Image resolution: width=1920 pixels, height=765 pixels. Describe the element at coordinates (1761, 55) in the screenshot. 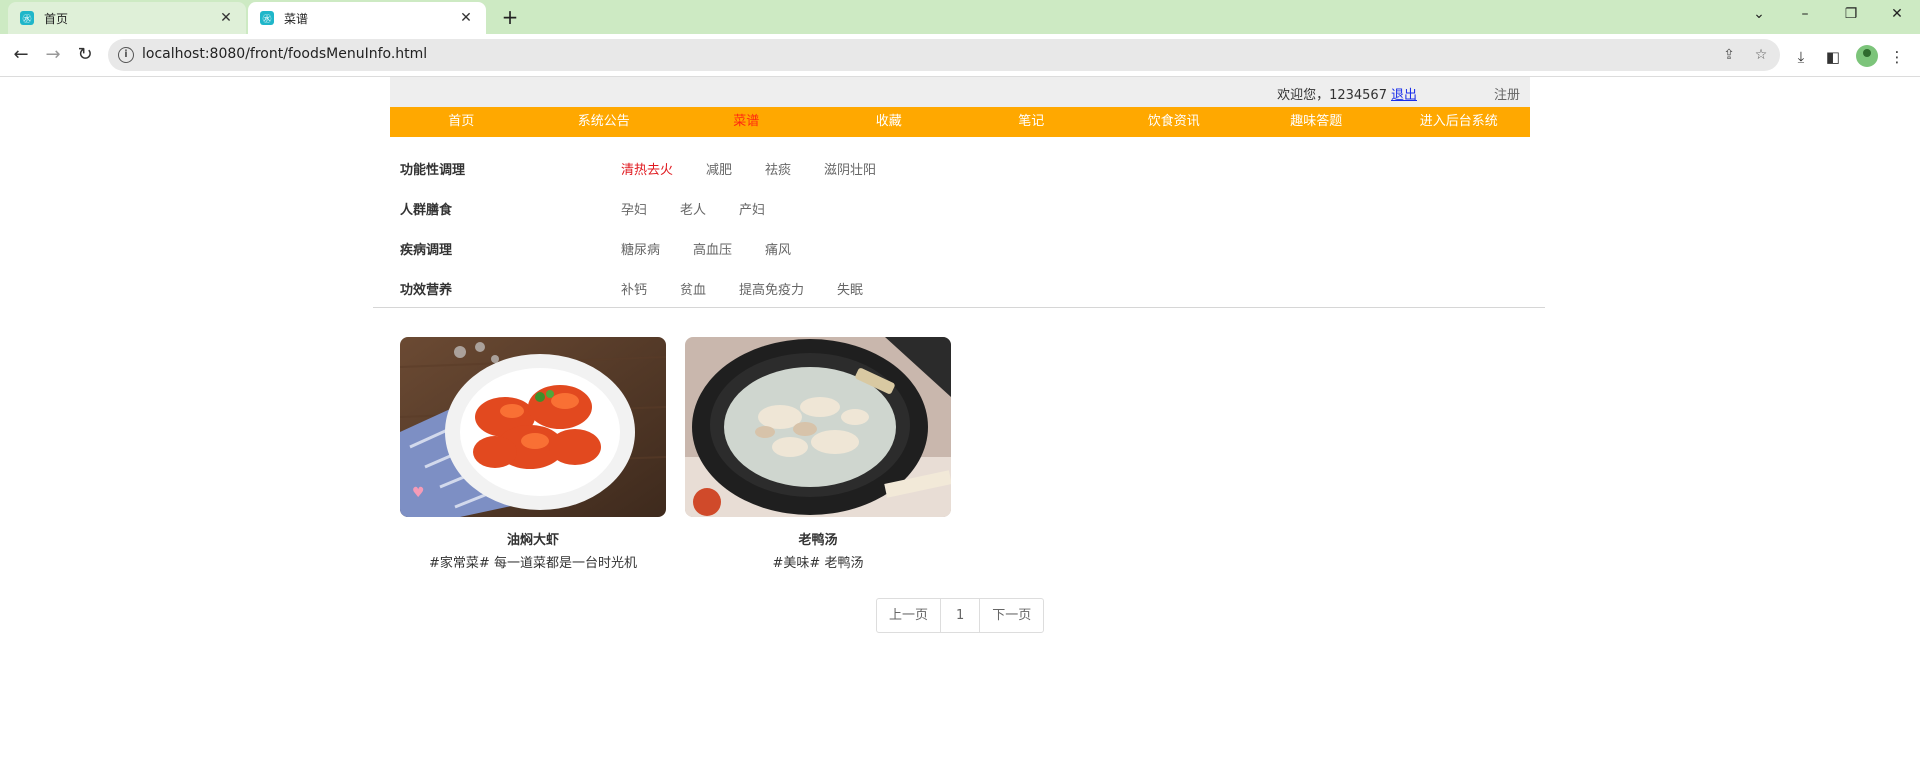

I see `bookmark-star-icon: ☆` at that location.